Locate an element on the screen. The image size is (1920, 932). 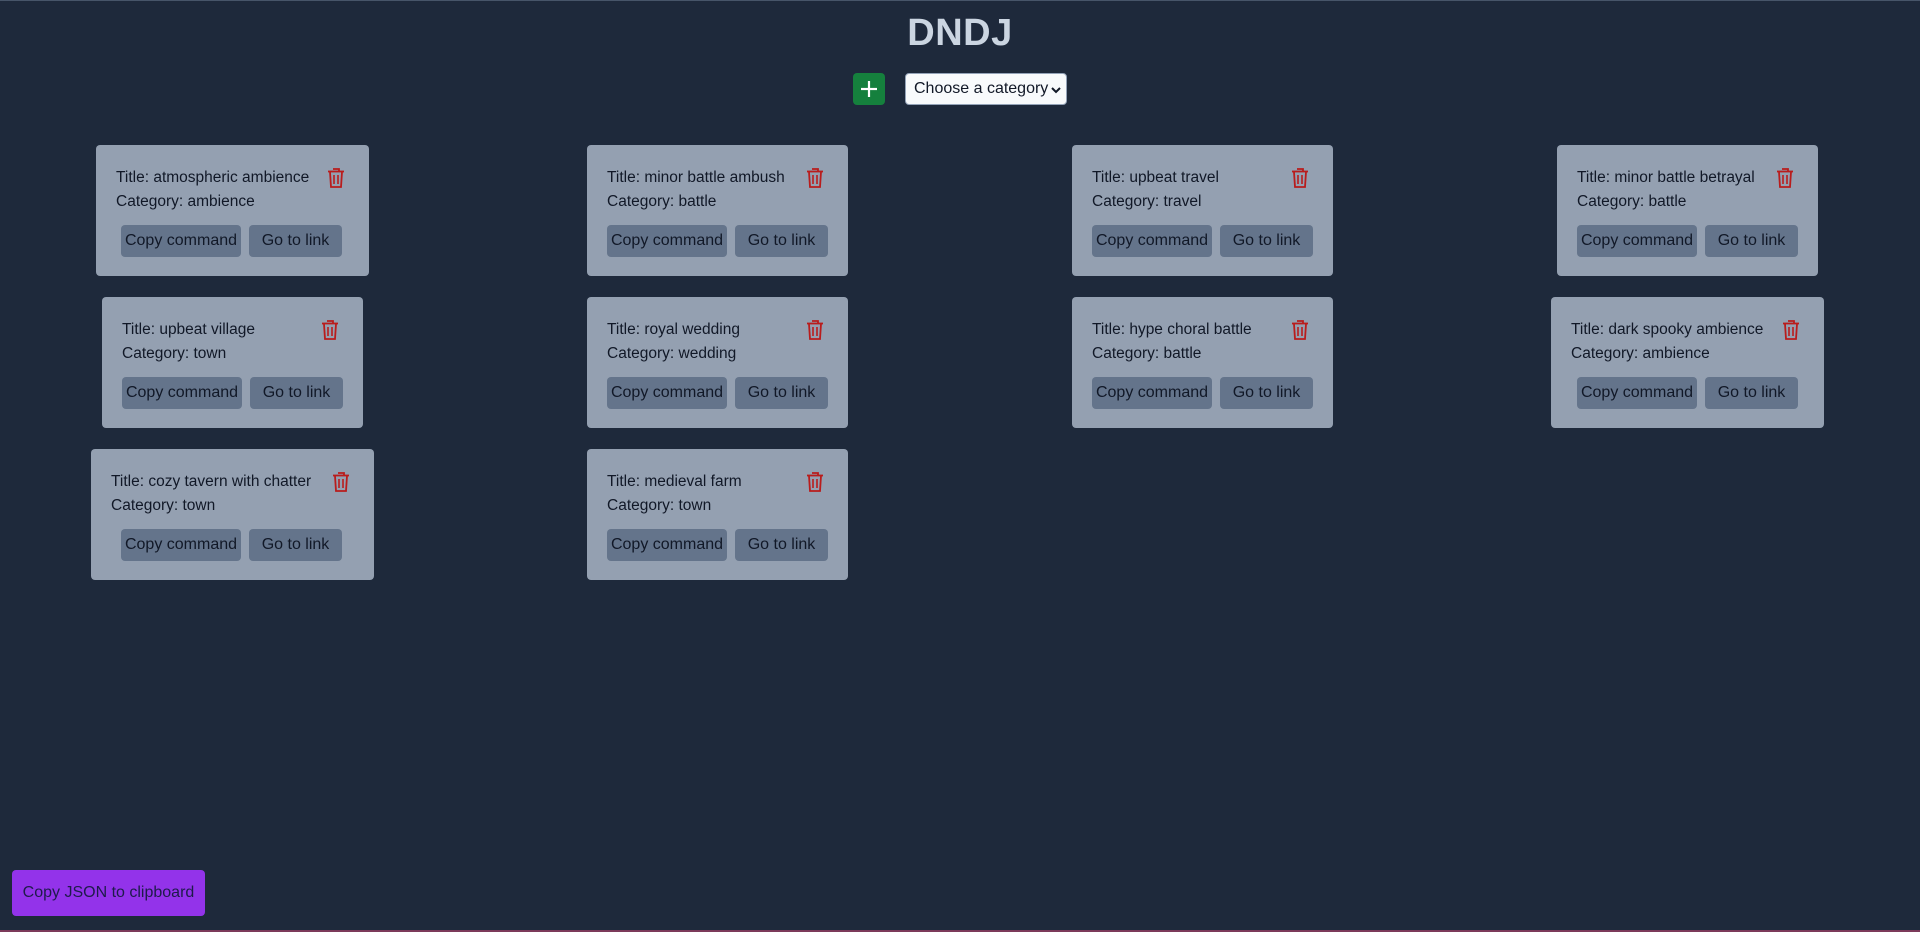
page-title: DNDJ is located at coordinates (960, 33).